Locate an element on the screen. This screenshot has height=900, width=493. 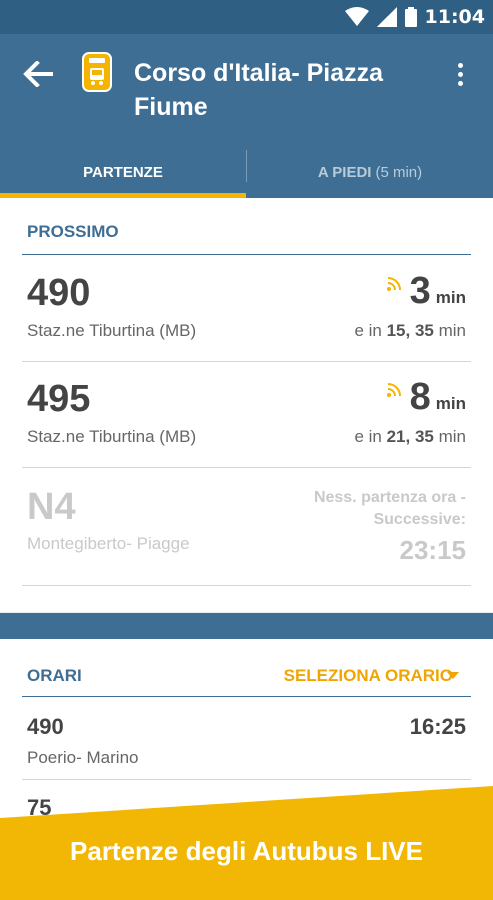
bus-stop-icon is located at coordinates (97, 72).